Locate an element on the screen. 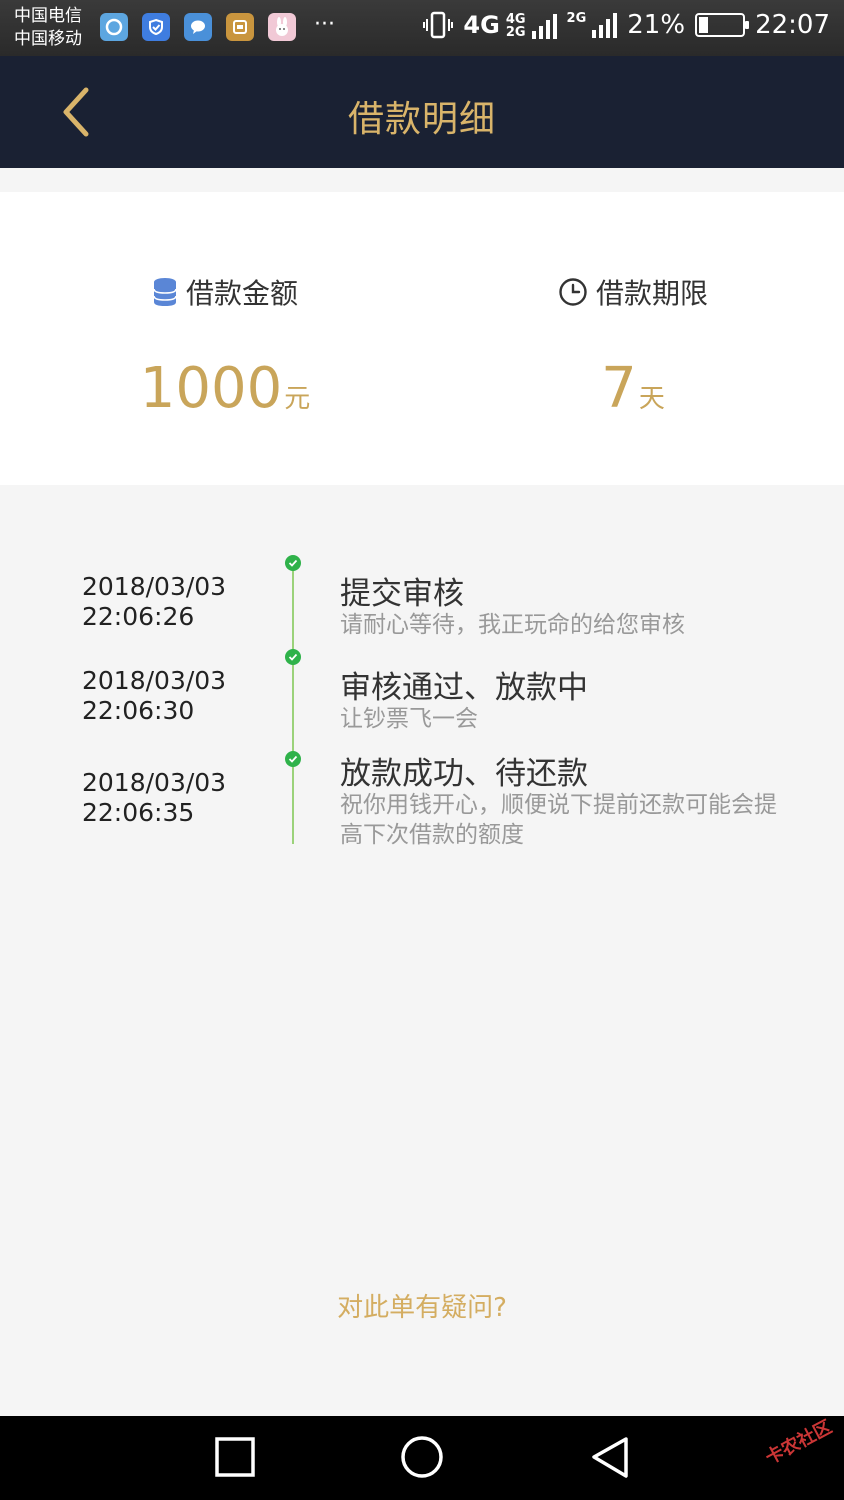 This screenshot has height=1500, width=844. loan-term-label-row: 借款期限 is located at coordinates (633, 292).